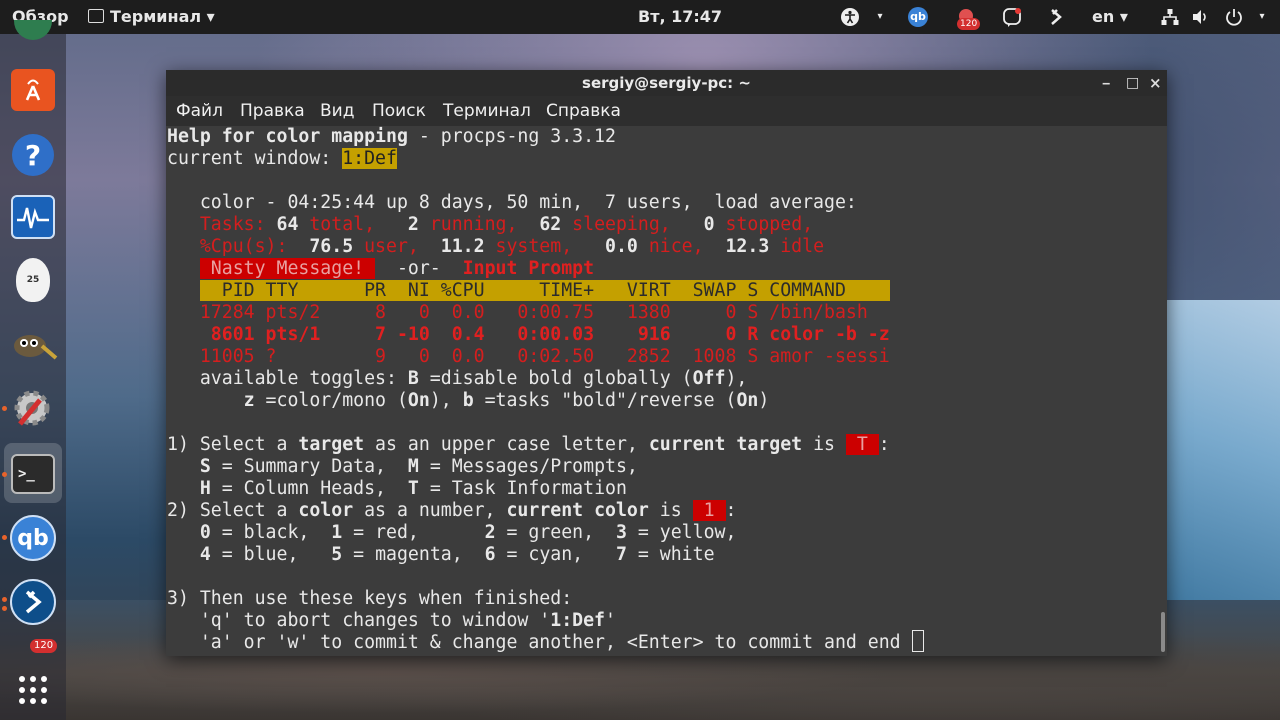 Image resolution: width=1280 pixels, height=720 pixels. I want to click on viber-icon-svg, so click(1012, 17).